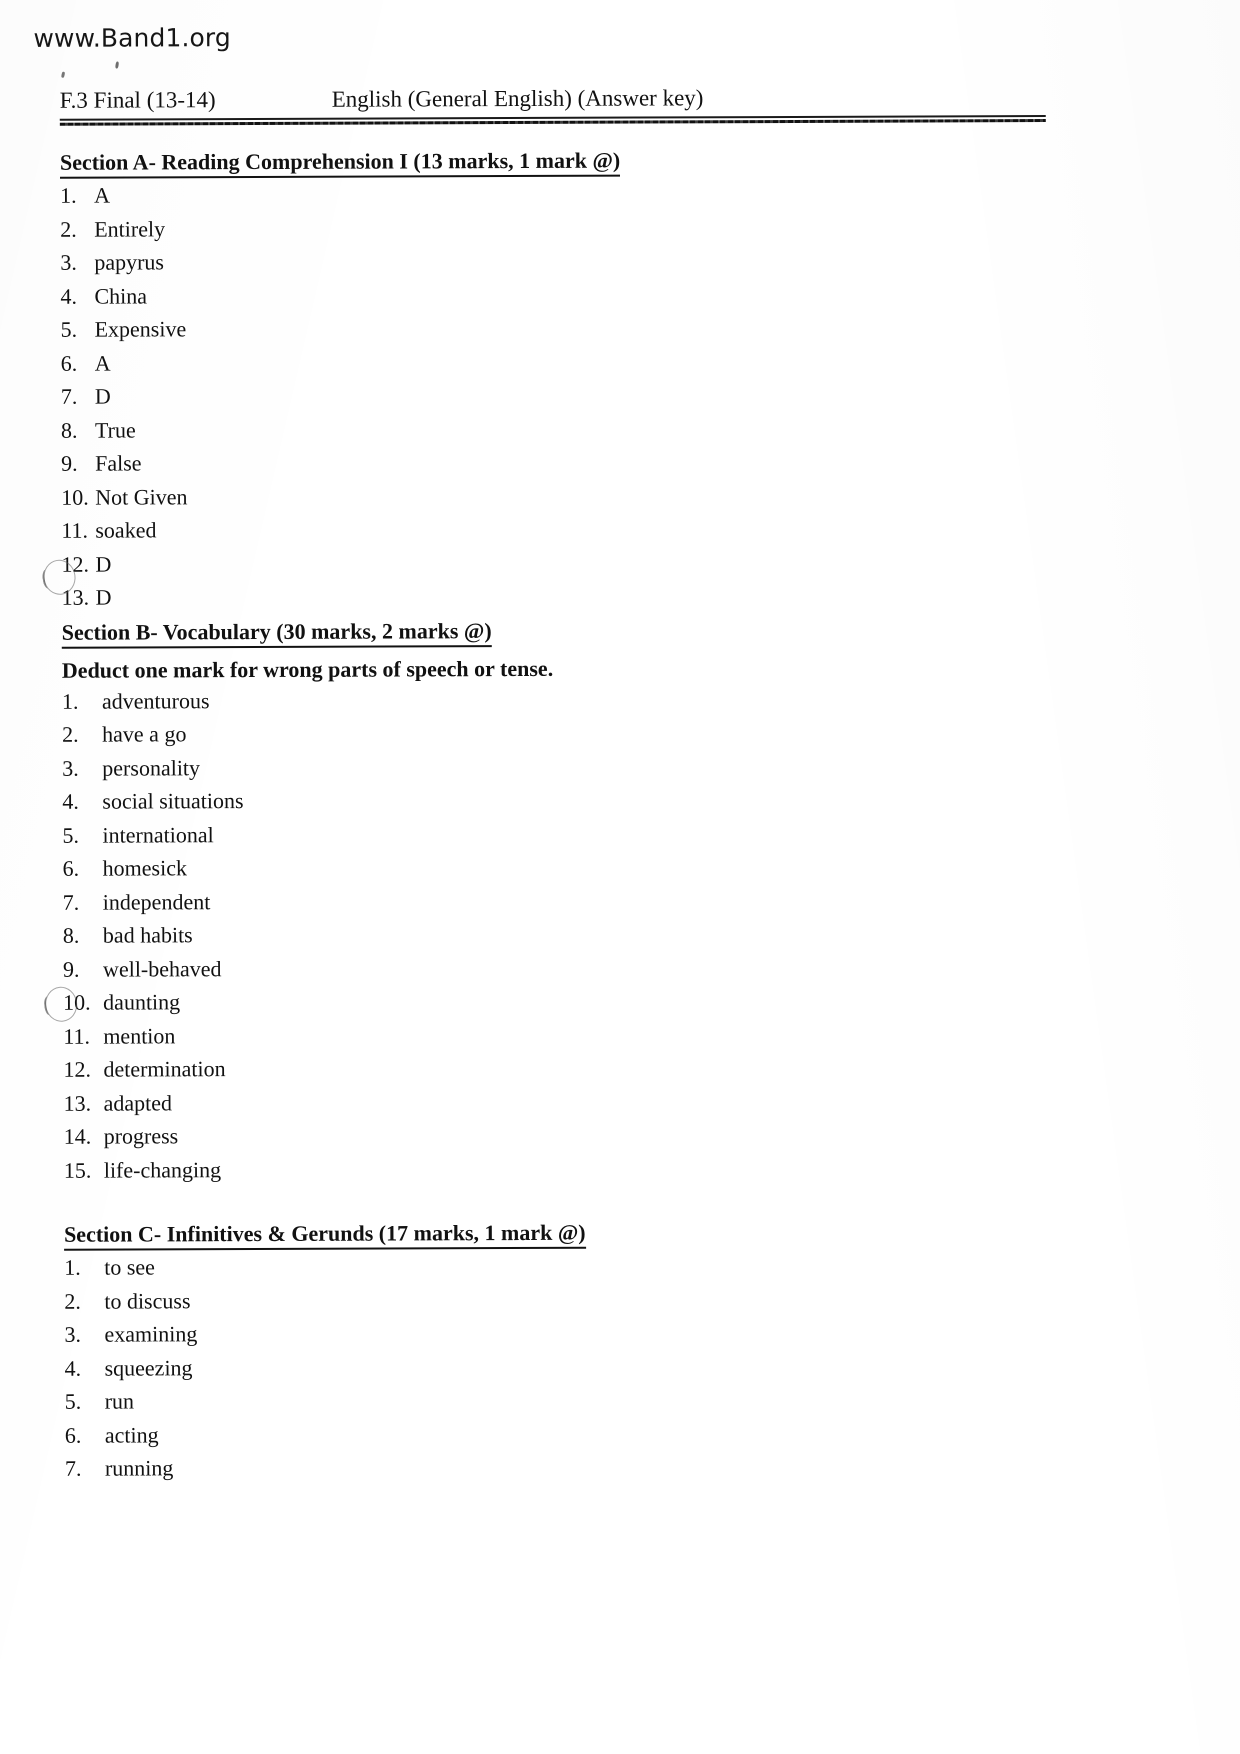 The height and width of the screenshot is (1754, 1240). Describe the element at coordinates (147, 1301) in the screenshot. I see `answer-value: to discuss` at that location.